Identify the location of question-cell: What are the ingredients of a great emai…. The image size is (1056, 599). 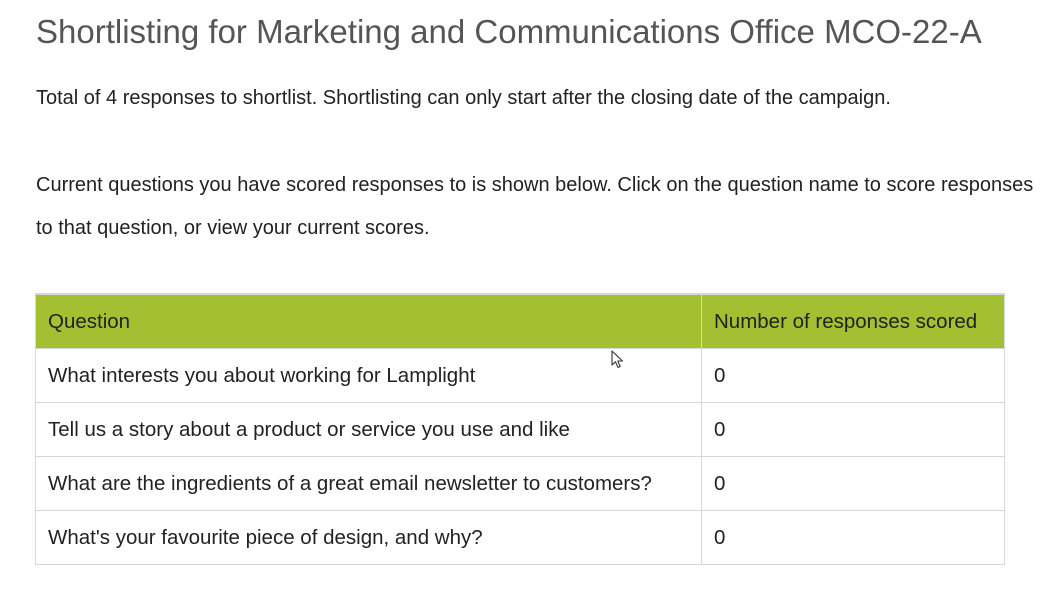
(368, 483).